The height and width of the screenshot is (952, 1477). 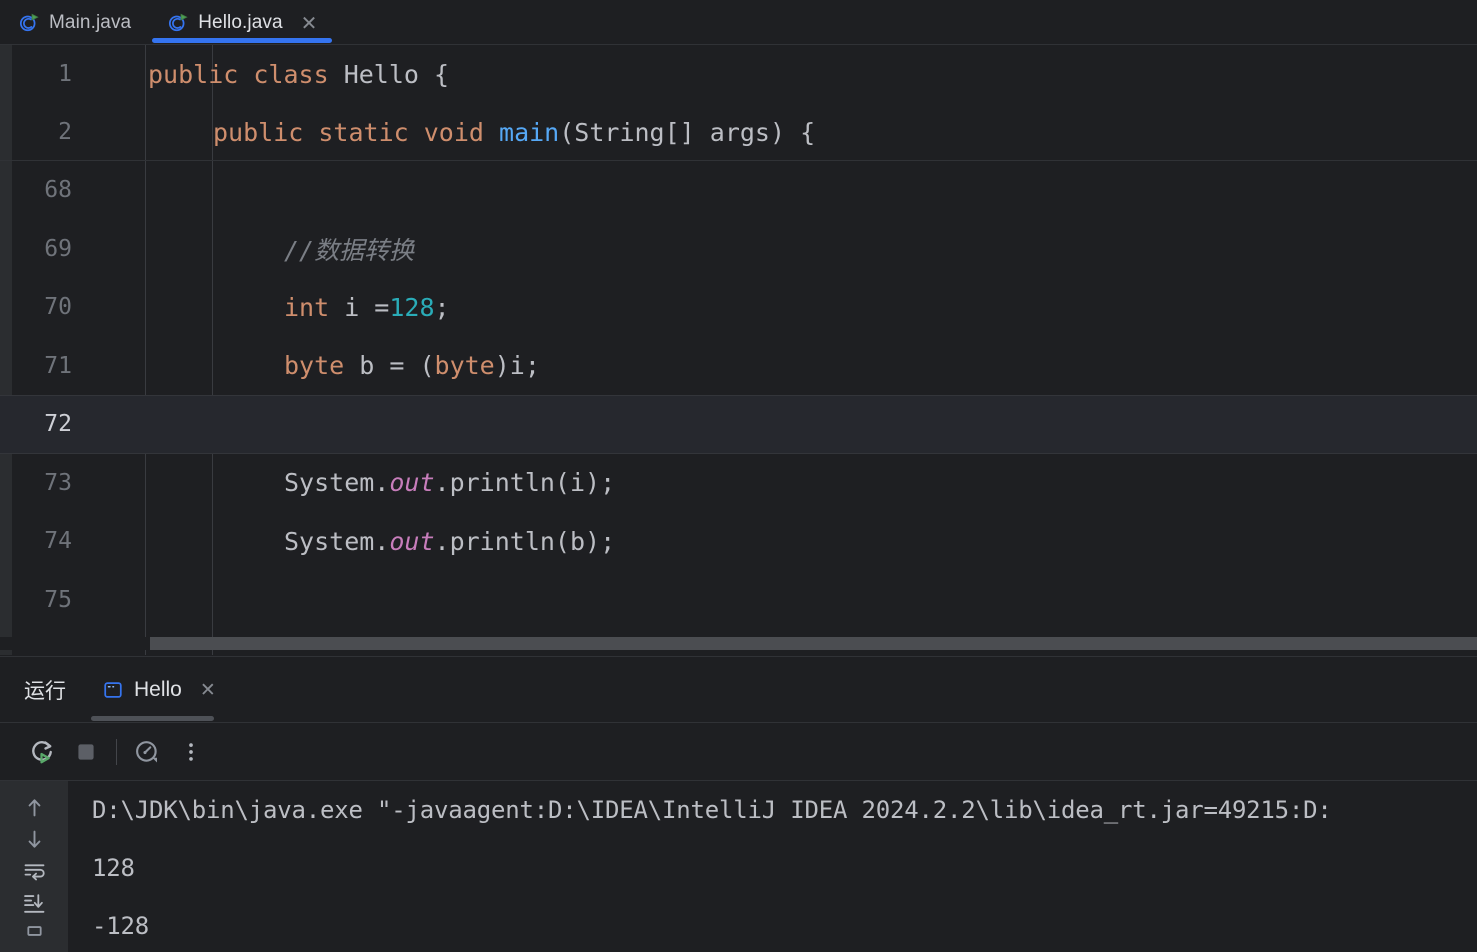 What do you see at coordinates (34, 936) in the screenshot?
I see `print-button` at bounding box center [34, 936].